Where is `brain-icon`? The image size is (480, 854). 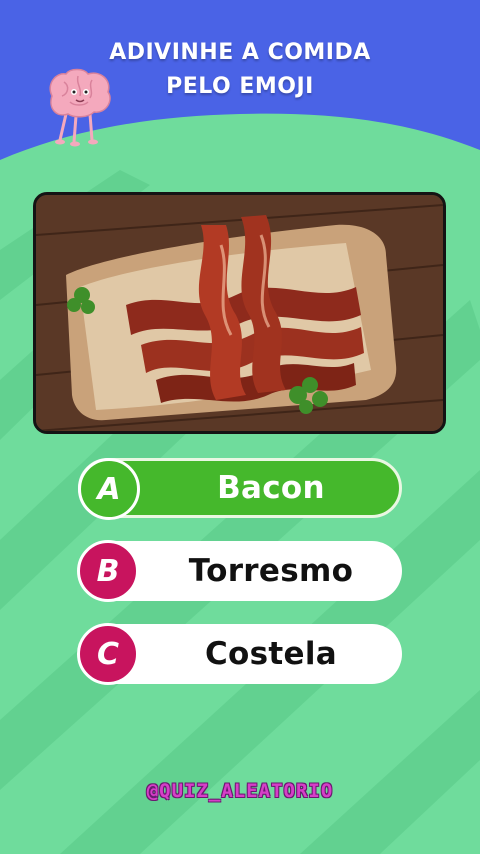
brain-icon is located at coordinates (80, 107).